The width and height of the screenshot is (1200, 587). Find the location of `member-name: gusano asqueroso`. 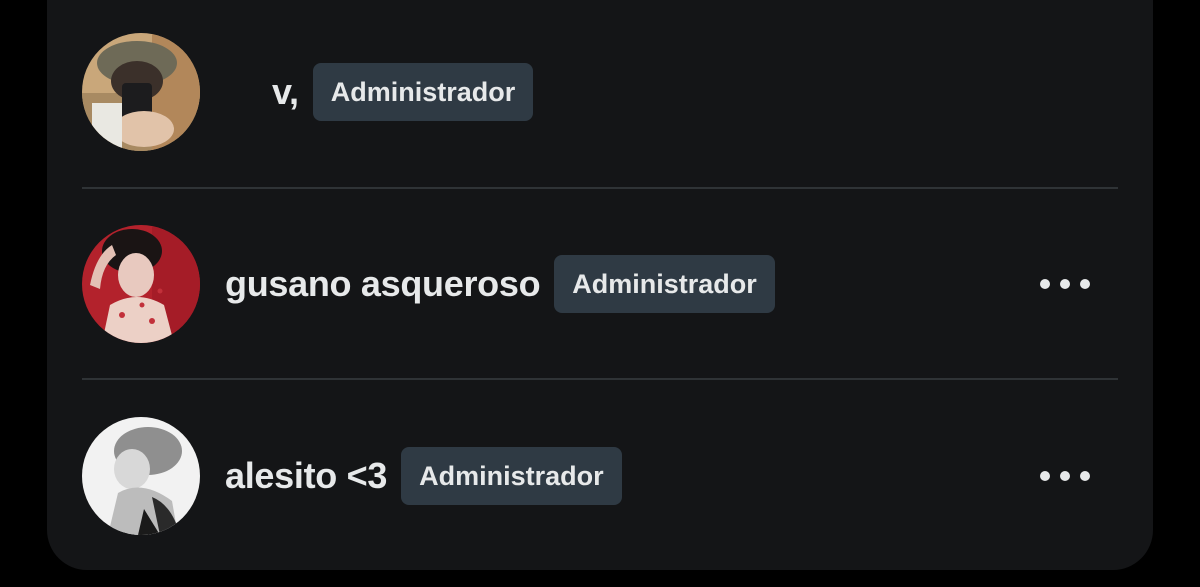

member-name: gusano asqueroso is located at coordinates (383, 284).